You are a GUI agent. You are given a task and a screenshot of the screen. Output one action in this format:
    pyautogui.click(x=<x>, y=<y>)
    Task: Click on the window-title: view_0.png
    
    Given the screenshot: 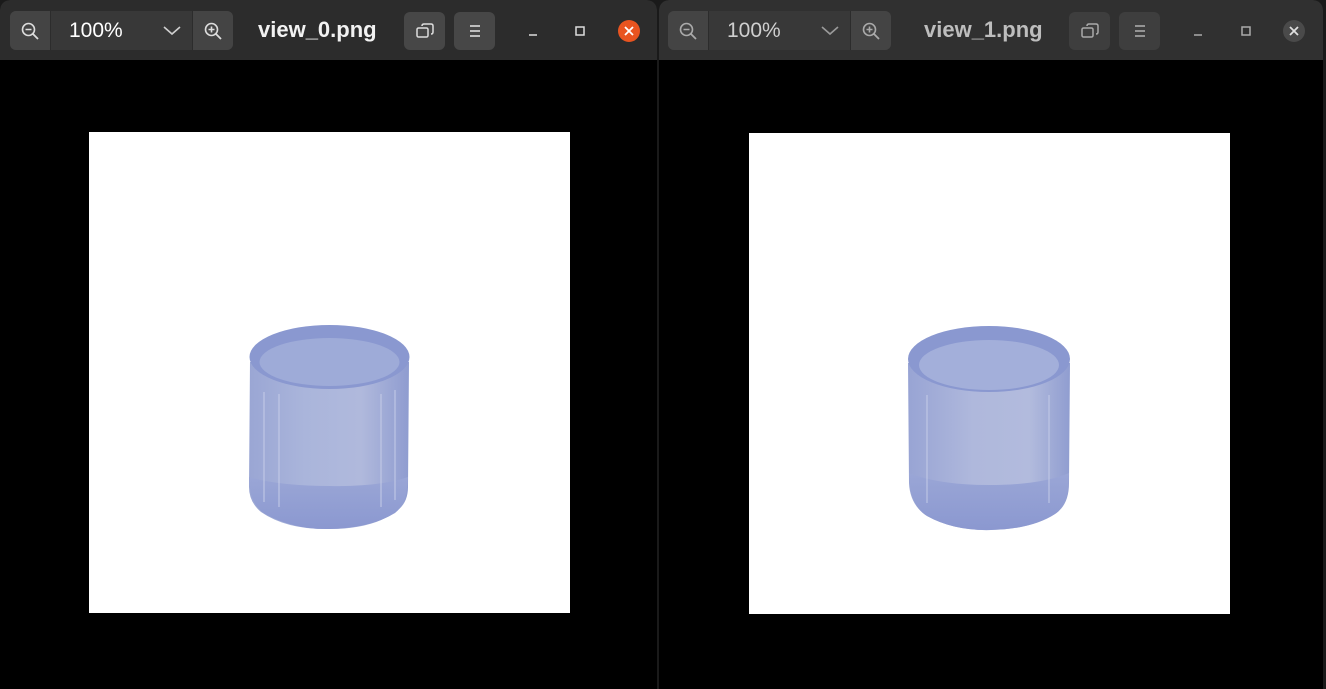 What is the action you would take?
    pyautogui.click(x=317, y=29)
    